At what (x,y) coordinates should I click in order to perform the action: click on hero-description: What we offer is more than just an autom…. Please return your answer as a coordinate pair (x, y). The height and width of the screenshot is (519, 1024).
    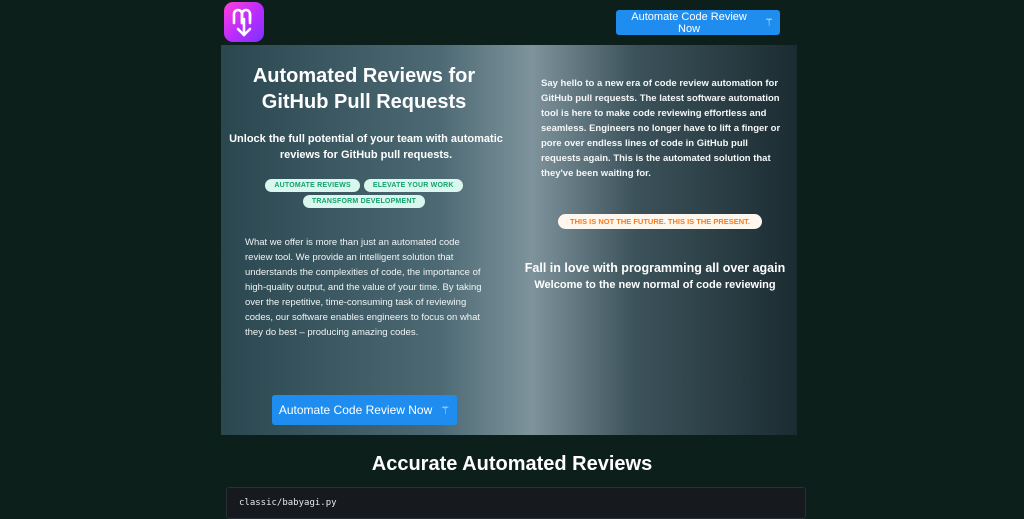
    Looking at the image, I should click on (363, 287).